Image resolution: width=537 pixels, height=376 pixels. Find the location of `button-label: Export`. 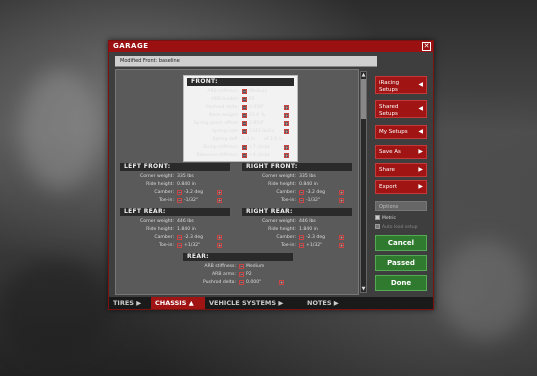

button-label: Export is located at coordinates (388, 187).